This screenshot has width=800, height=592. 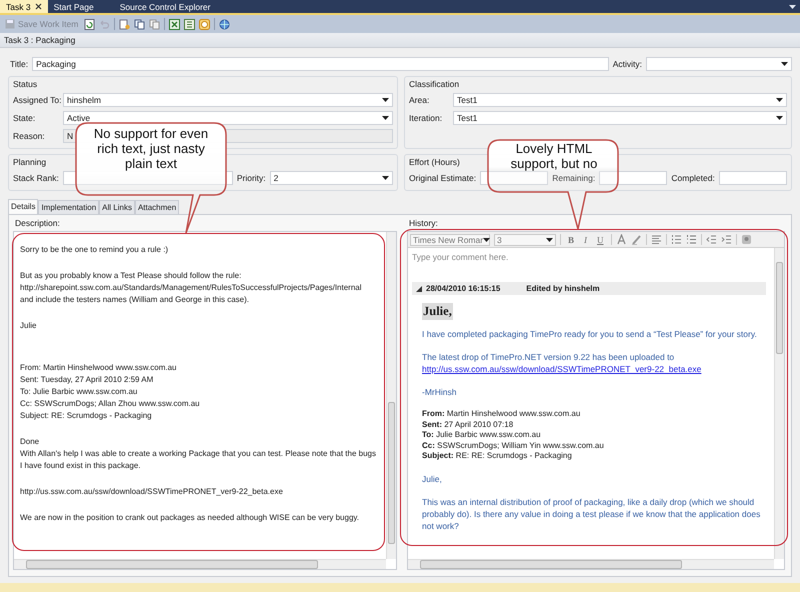 I want to click on email-header-line: To: Julie Barbic www.ssw.com.au, so click(x=482, y=435).